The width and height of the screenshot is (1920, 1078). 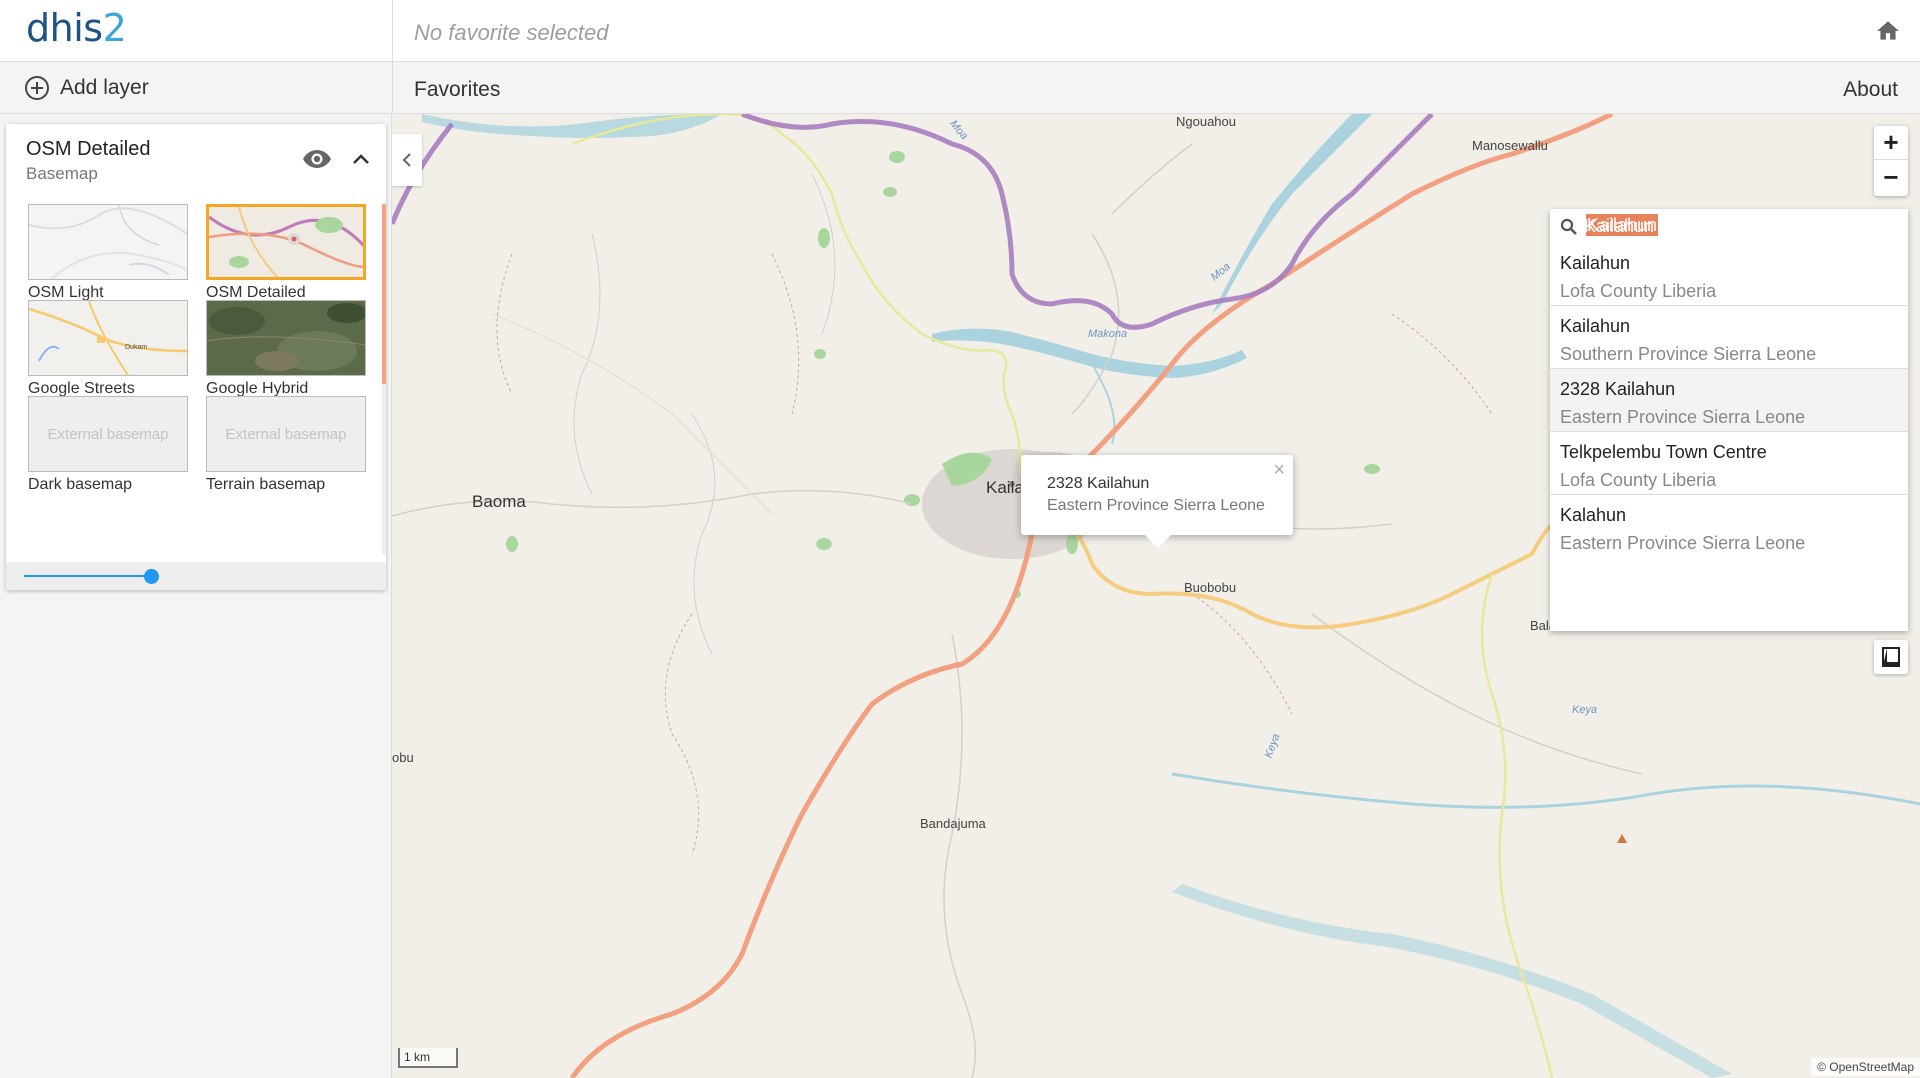 What do you see at coordinates (88, 149) in the screenshot?
I see `layer-title: OSM Detailed` at bounding box center [88, 149].